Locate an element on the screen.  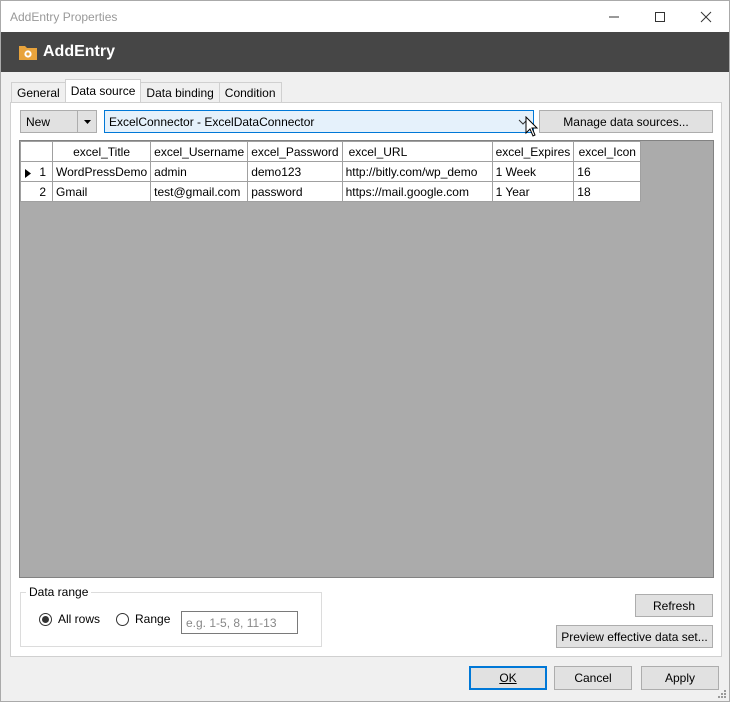
minimize-icon is located at coordinates (614, 16).